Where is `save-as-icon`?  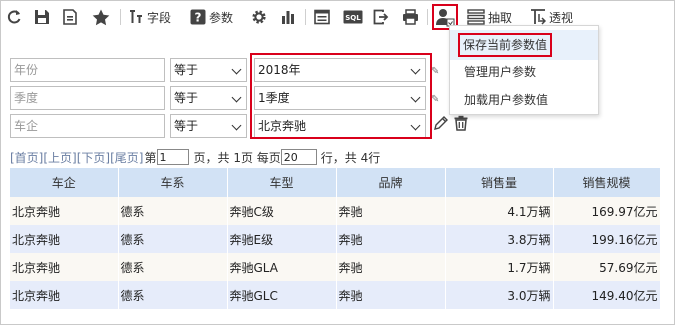 save-as-icon is located at coordinates (70, 17).